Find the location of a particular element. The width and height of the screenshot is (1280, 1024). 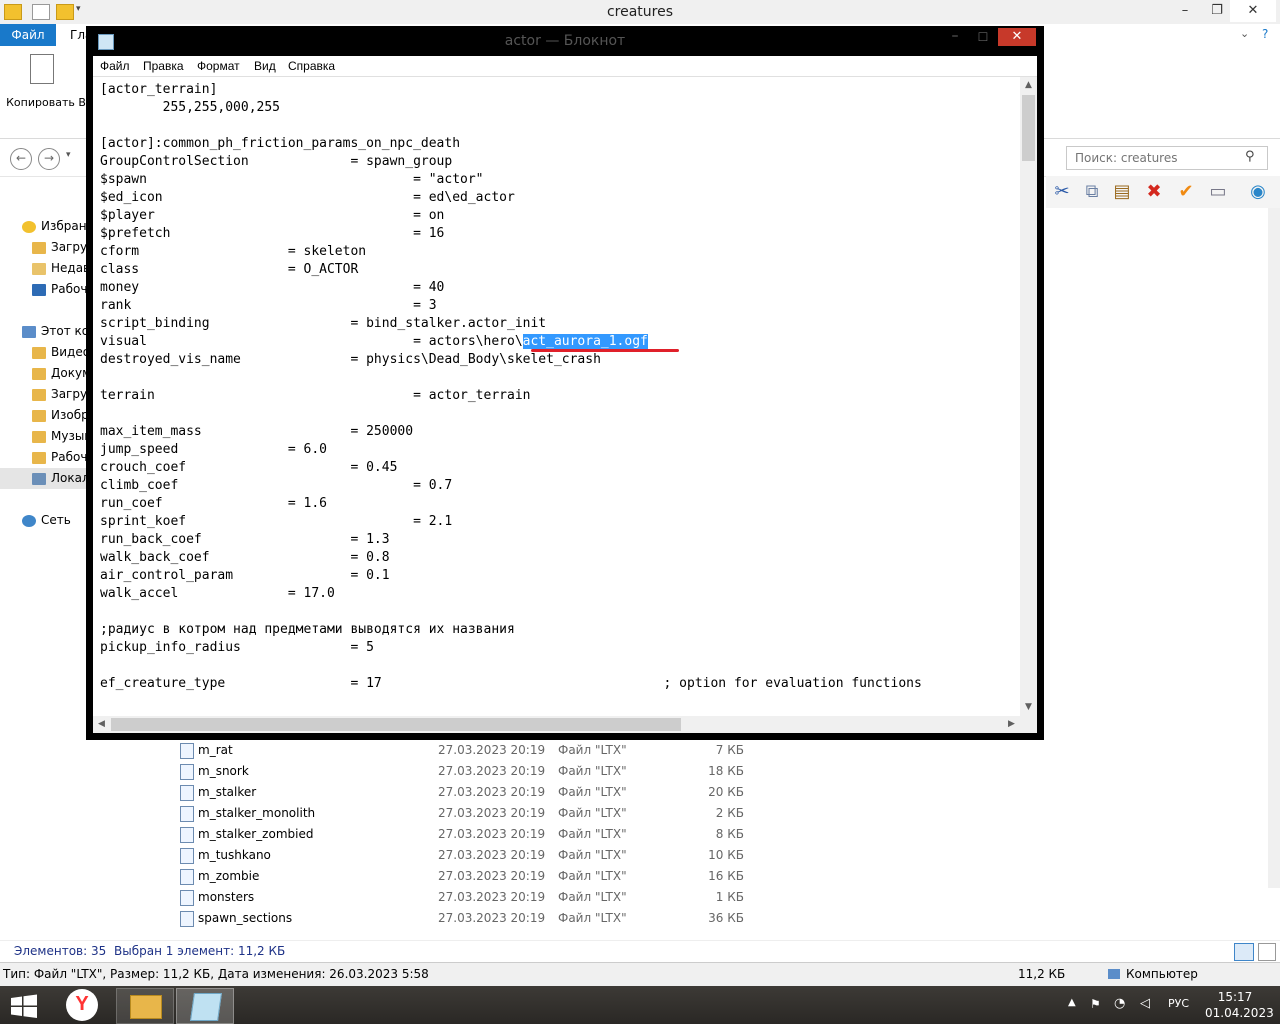

tab-file: Файл is located at coordinates (28, 35).